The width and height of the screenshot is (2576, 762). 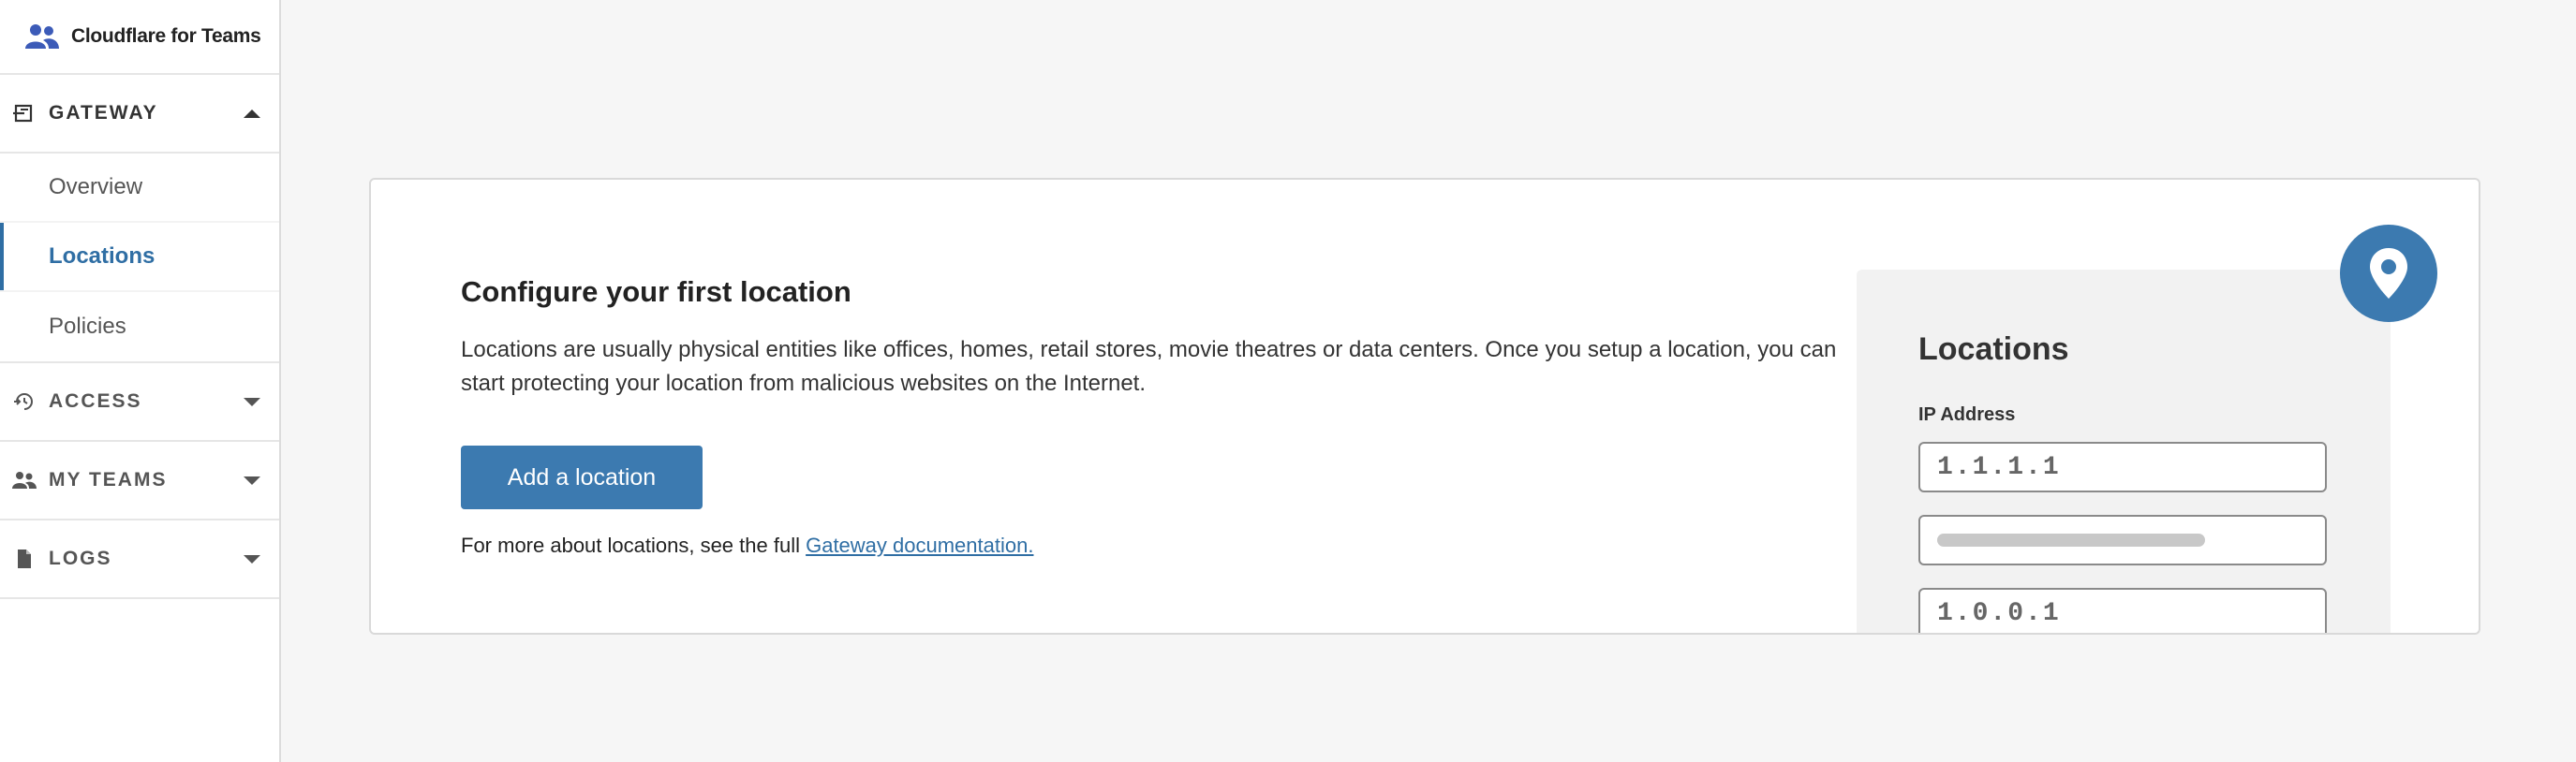 I want to click on sidebar-section-access: ACCESS, so click(x=139, y=402).